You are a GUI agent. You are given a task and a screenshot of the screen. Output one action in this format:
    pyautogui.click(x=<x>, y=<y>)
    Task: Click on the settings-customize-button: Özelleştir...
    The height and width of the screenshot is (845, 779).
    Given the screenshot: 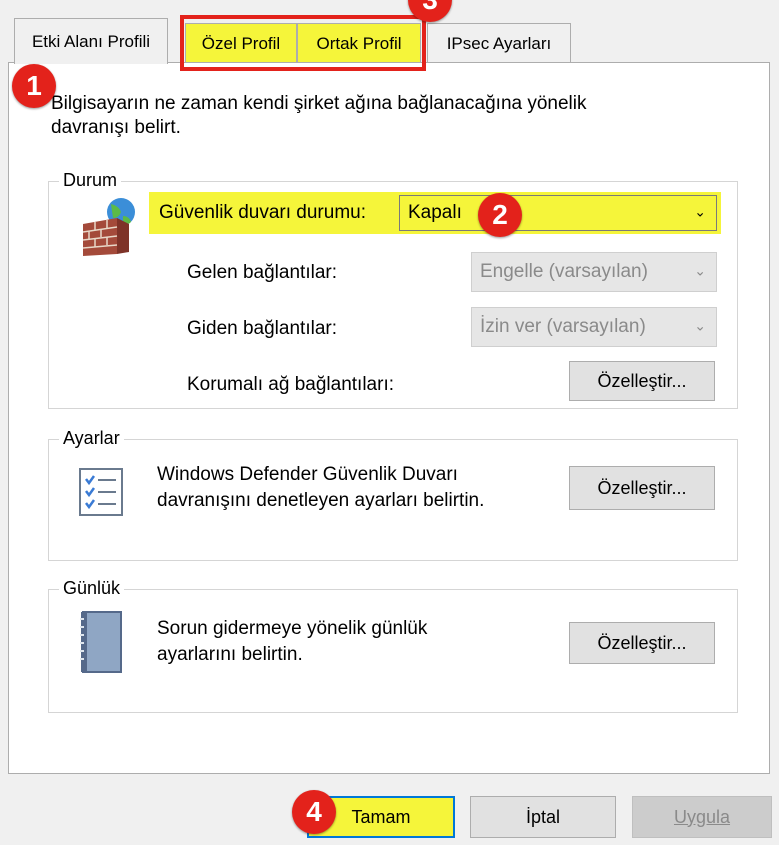 What is the action you would take?
    pyautogui.click(x=642, y=488)
    